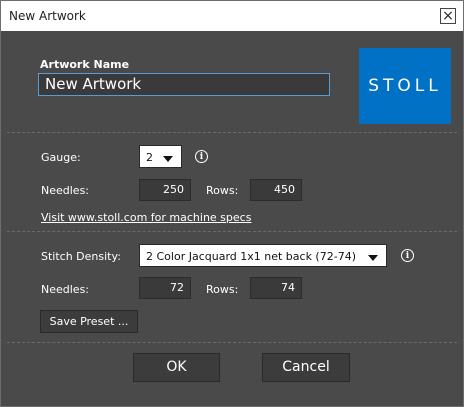 The width and height of the screenshot is (464, 407). What do you see at coordinates (47, 16) in the screenshot?
I see `window-title: New Artwork` at bounding box center [47, 16].